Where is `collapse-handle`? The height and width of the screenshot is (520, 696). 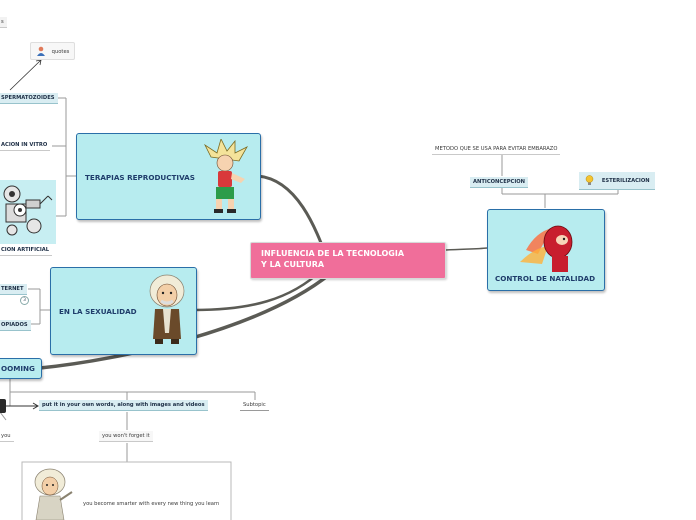
collapse-handle is located at coordinates (3, 406).